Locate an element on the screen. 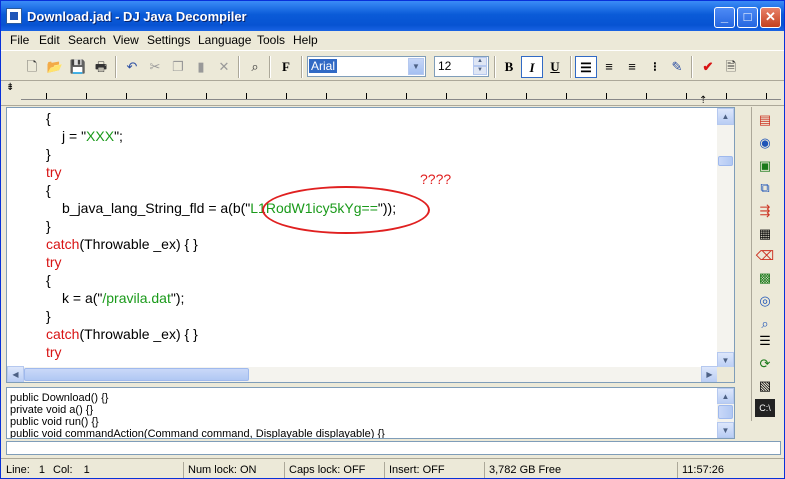 This screenshot has height=479, width=785. scroll-down-icon: ▼ is located at coordinates (725, 430).